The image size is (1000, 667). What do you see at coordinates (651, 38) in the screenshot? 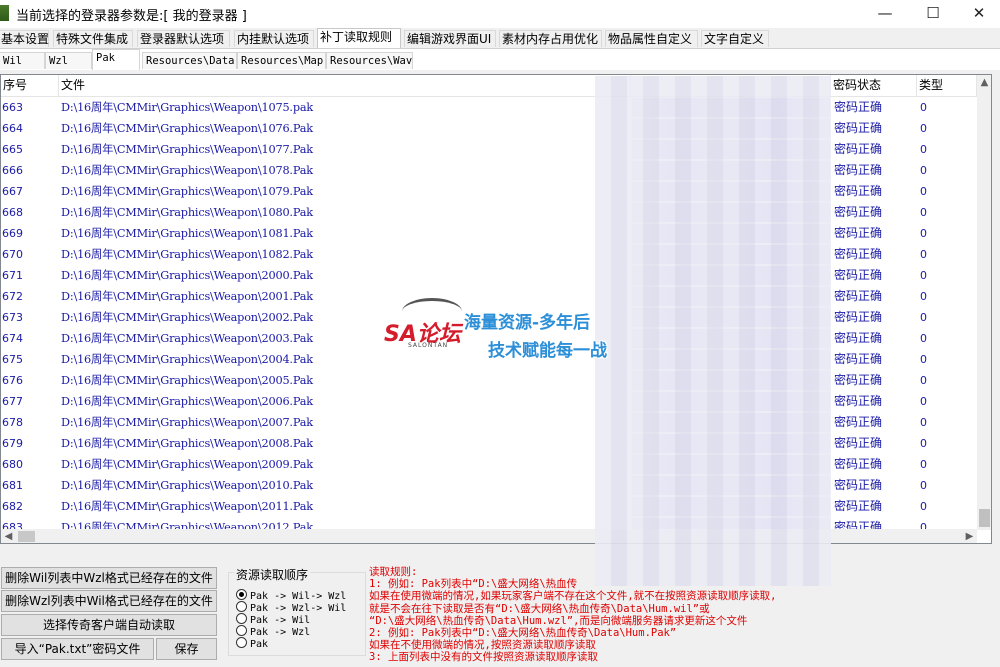
I see `tab-item-attributes: 物品属性自定义` at bounding box center [651, 38].